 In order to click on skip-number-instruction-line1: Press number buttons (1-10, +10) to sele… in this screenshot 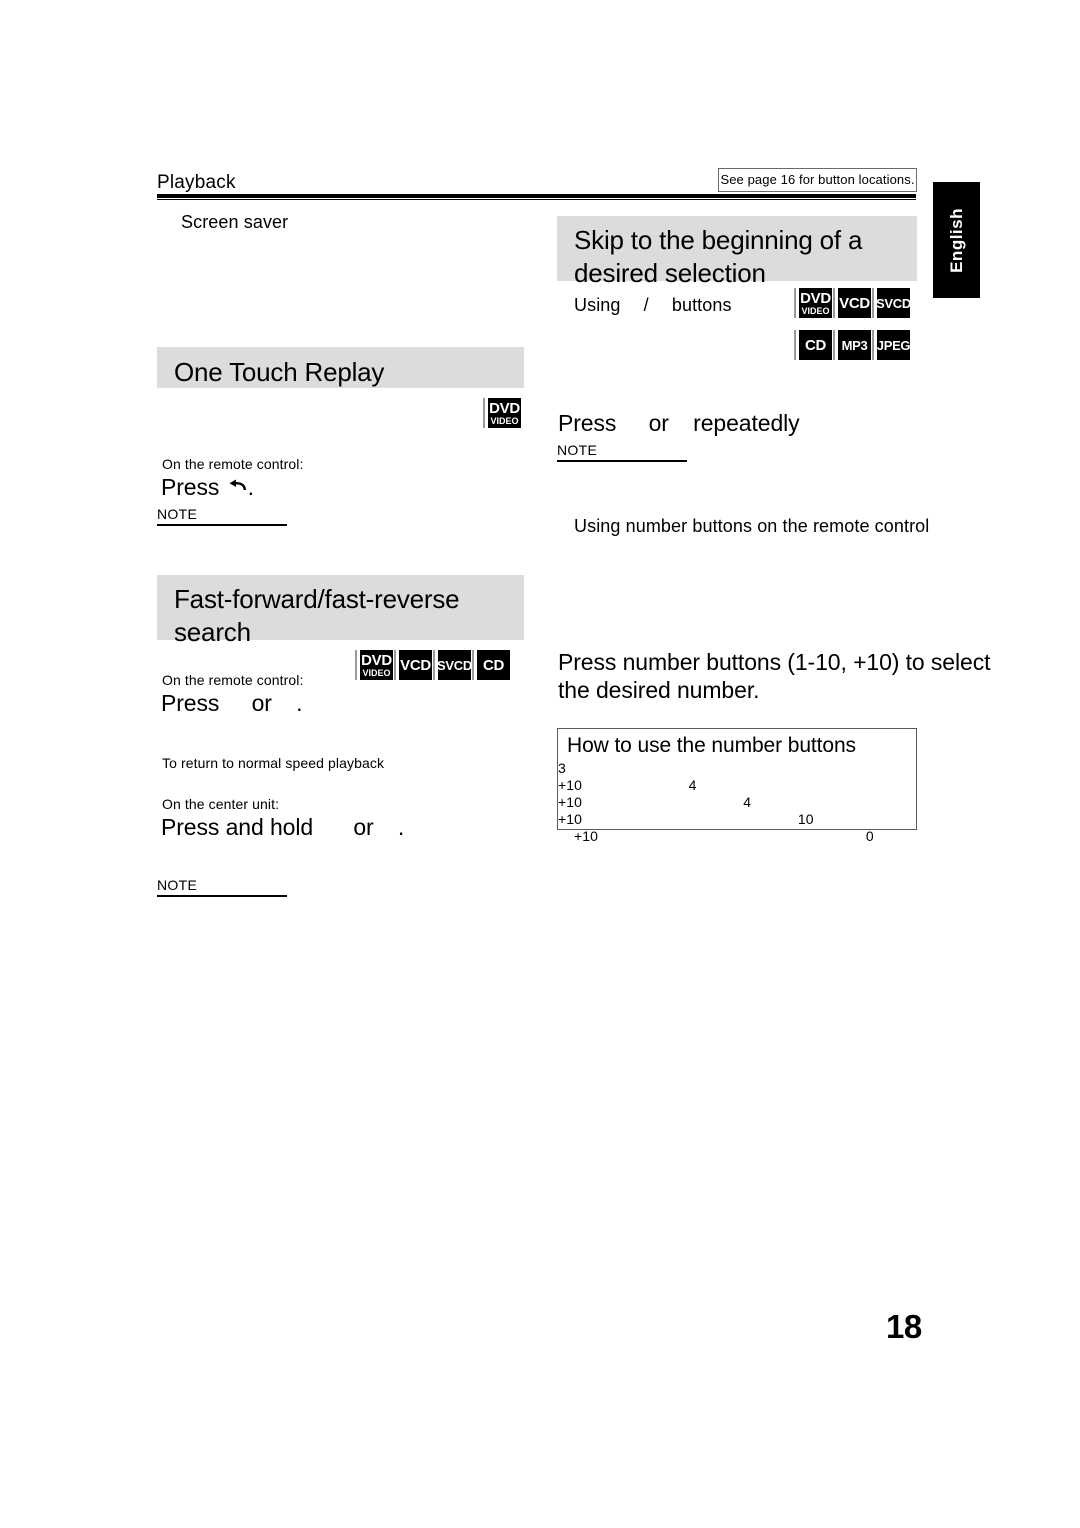, I will do `click(774, 662)`.